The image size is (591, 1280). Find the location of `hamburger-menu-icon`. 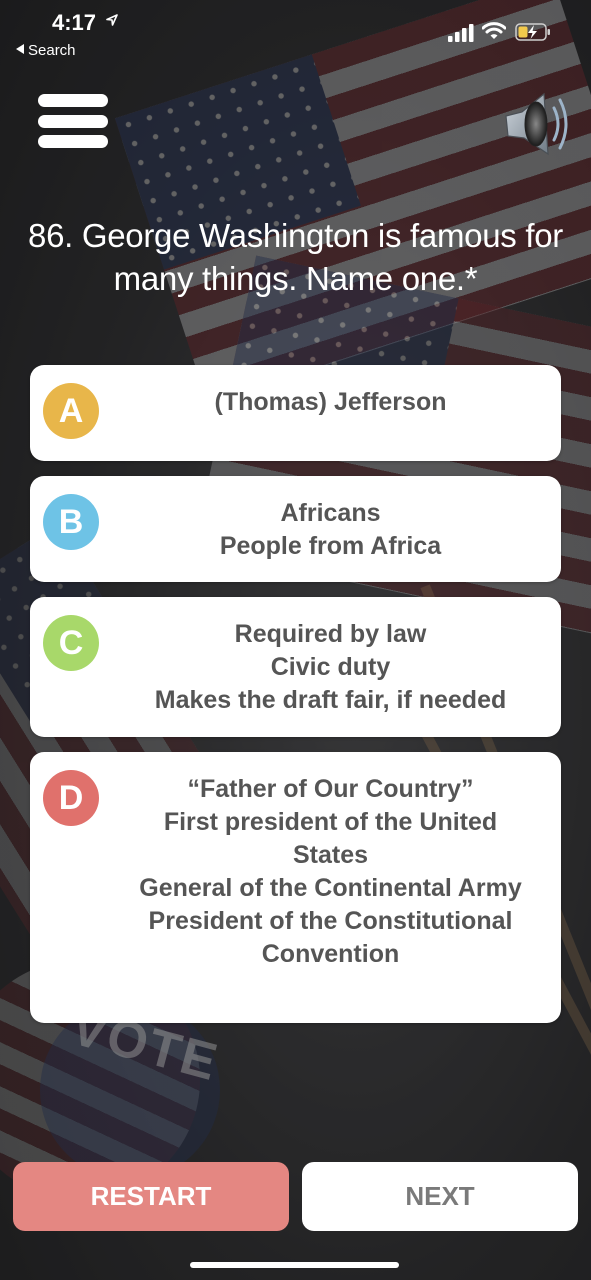

hamburger-menu-icon is located at coordinates (73, 122).